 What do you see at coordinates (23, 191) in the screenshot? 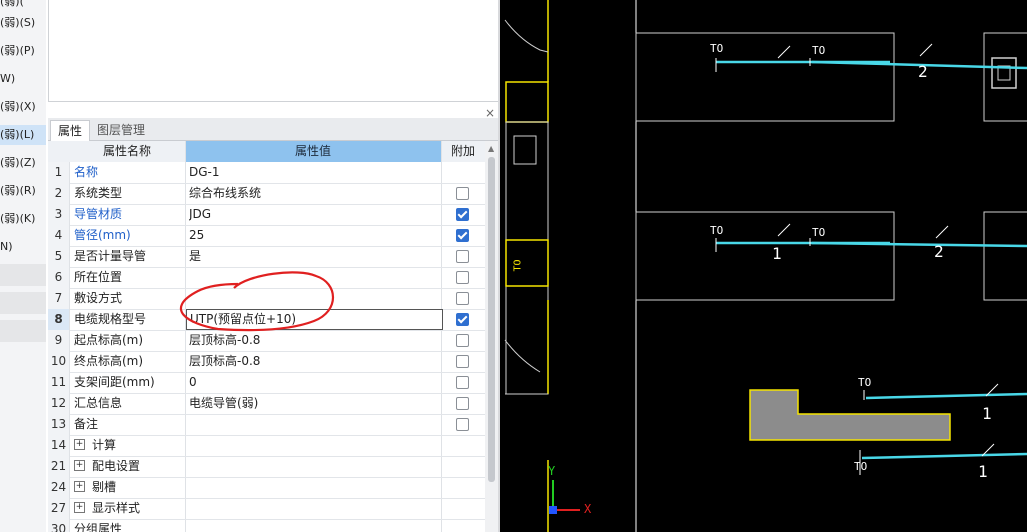
I see `list-item: (弱)(R)` at bounding box center [23, 191].